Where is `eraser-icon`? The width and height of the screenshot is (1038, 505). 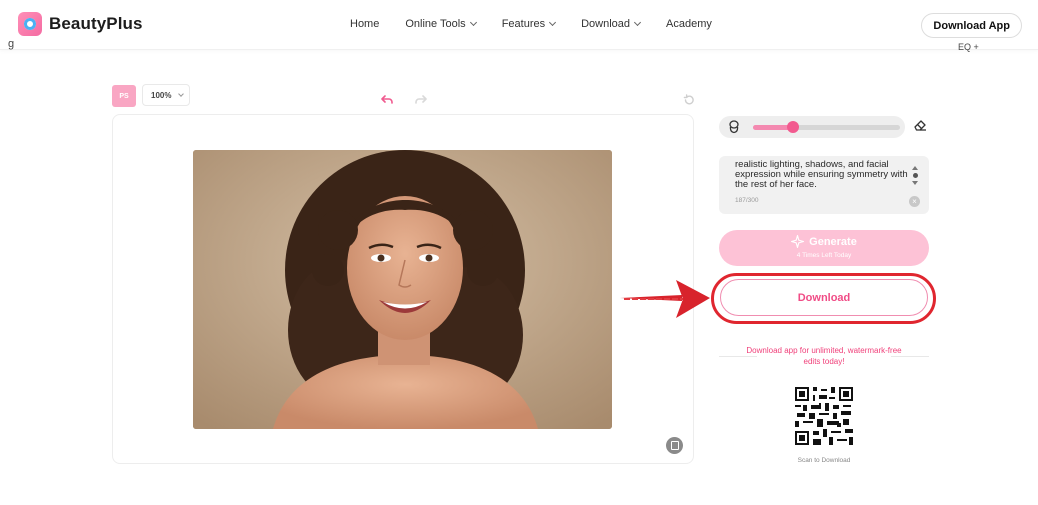 eraser-icon is located at coordinates (920, 125).